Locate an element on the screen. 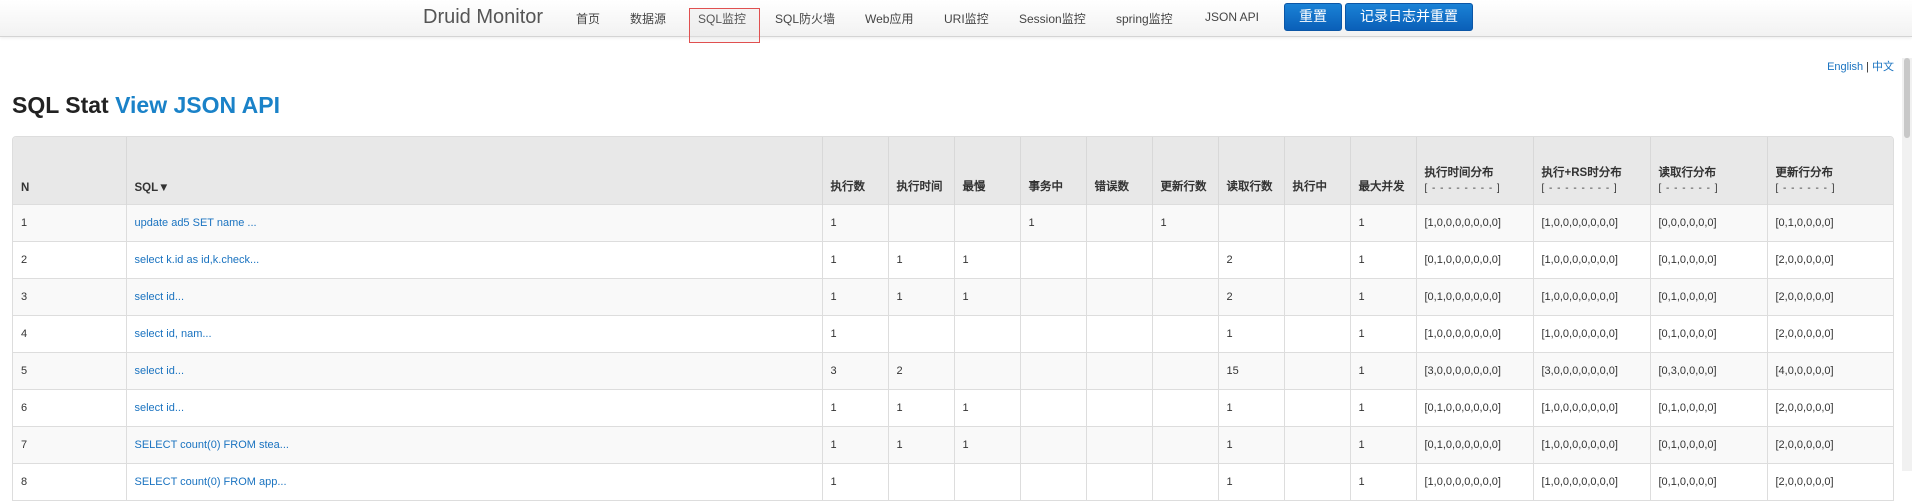  cell-update-rows is located at coordinates (1184, 334).